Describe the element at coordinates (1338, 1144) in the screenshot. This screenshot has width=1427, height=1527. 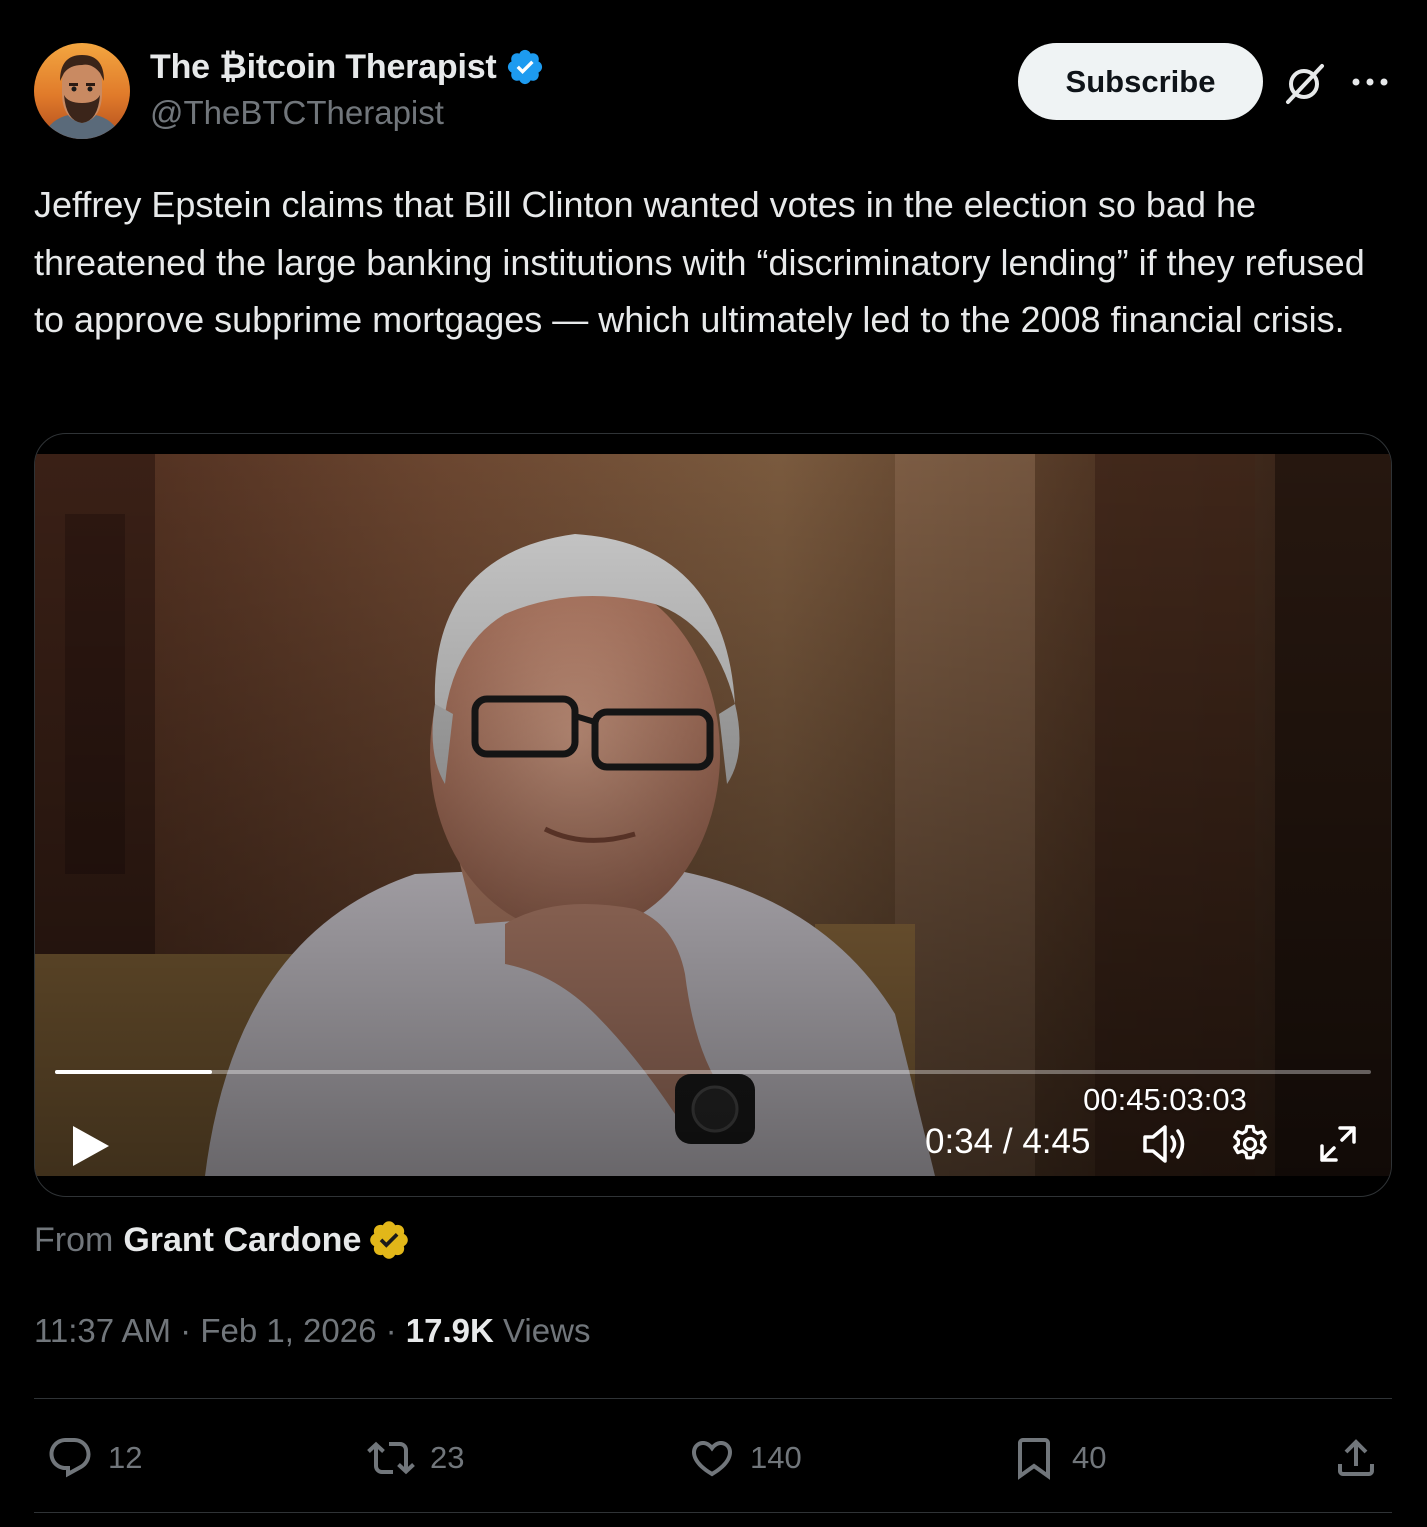
I see `fullscreen-expand-icon` at that location.